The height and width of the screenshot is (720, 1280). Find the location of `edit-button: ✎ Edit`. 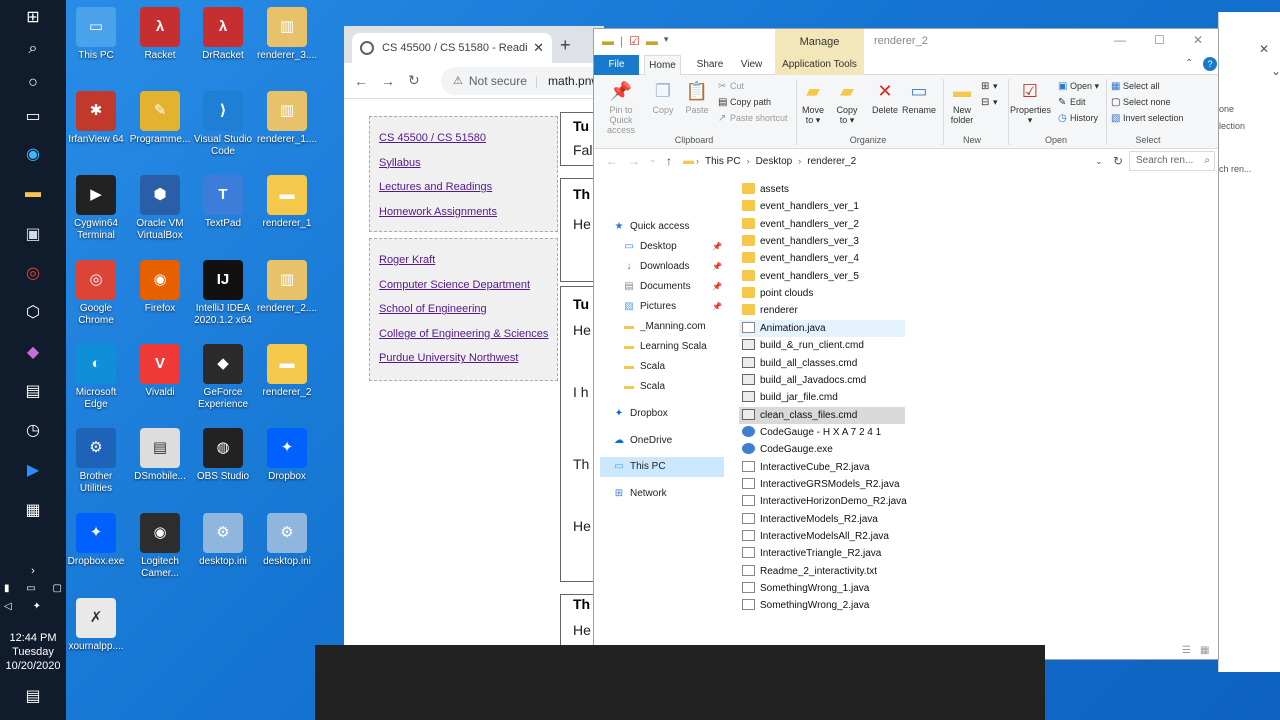

edit-button: ✎ Edit is located at coordinates (1072, 102).